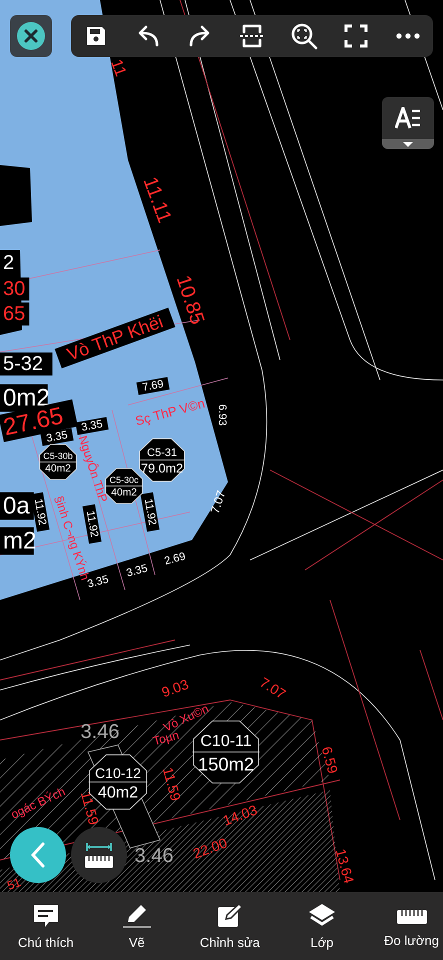  I want to click on nav-tab: Chú thích, so click(46, 926).